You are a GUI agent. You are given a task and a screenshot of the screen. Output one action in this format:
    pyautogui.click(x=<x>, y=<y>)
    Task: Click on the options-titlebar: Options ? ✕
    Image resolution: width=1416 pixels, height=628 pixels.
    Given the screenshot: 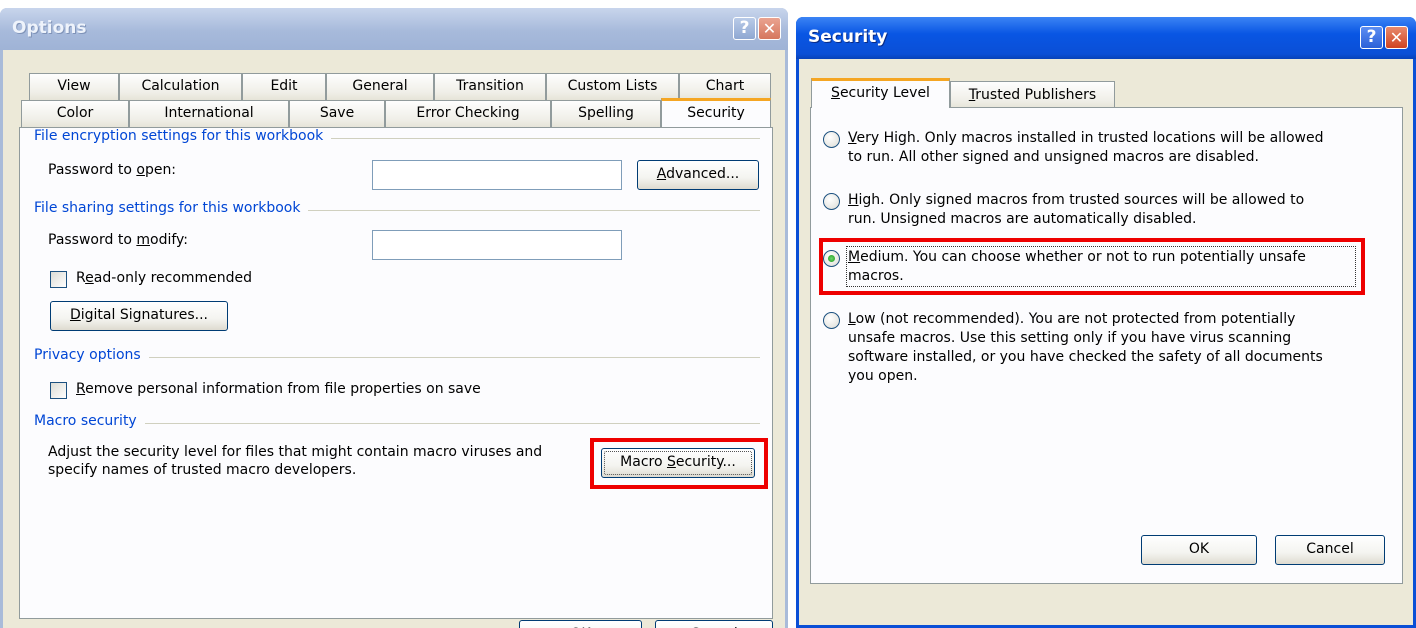 What is the action you would take?
    pyautogui.click(x=394, y=29)
    